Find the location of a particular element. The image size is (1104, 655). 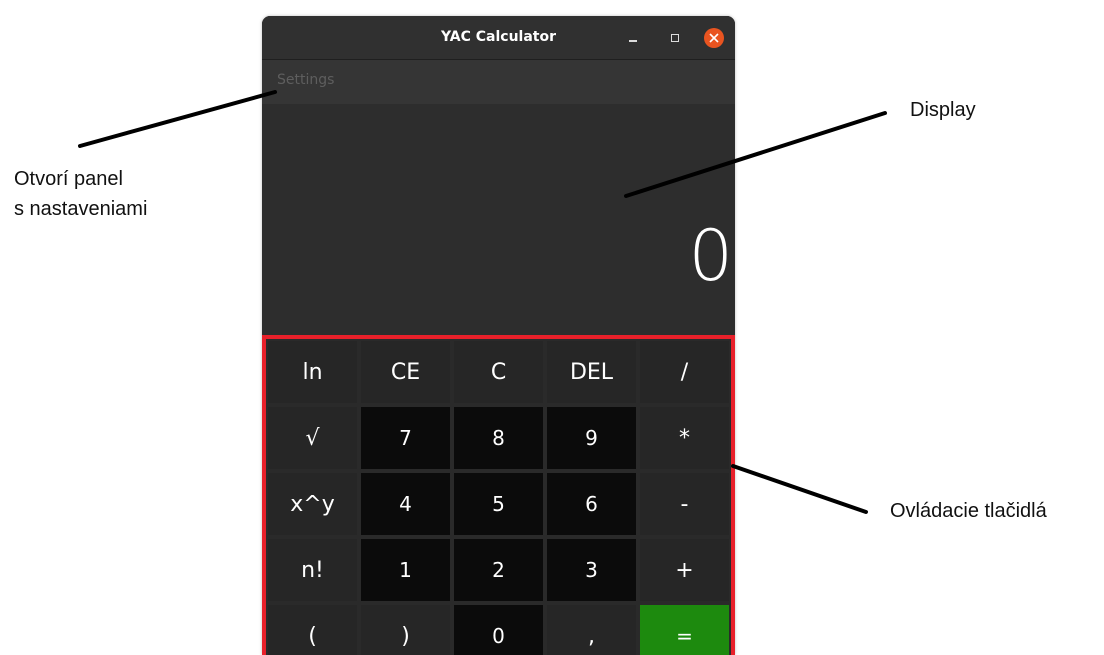

subtract-key: - is located at coordinates (684, 504).